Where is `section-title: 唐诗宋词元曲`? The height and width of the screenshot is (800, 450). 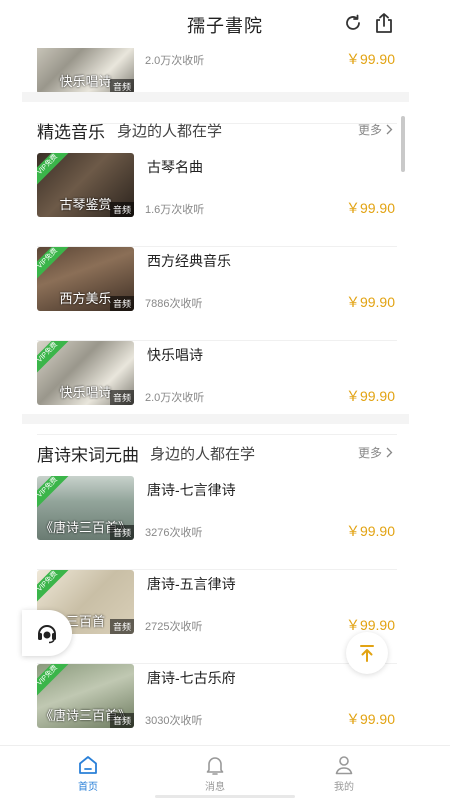 section-title: 唐诗宋词元曲 is located at coordinates (88, 455).